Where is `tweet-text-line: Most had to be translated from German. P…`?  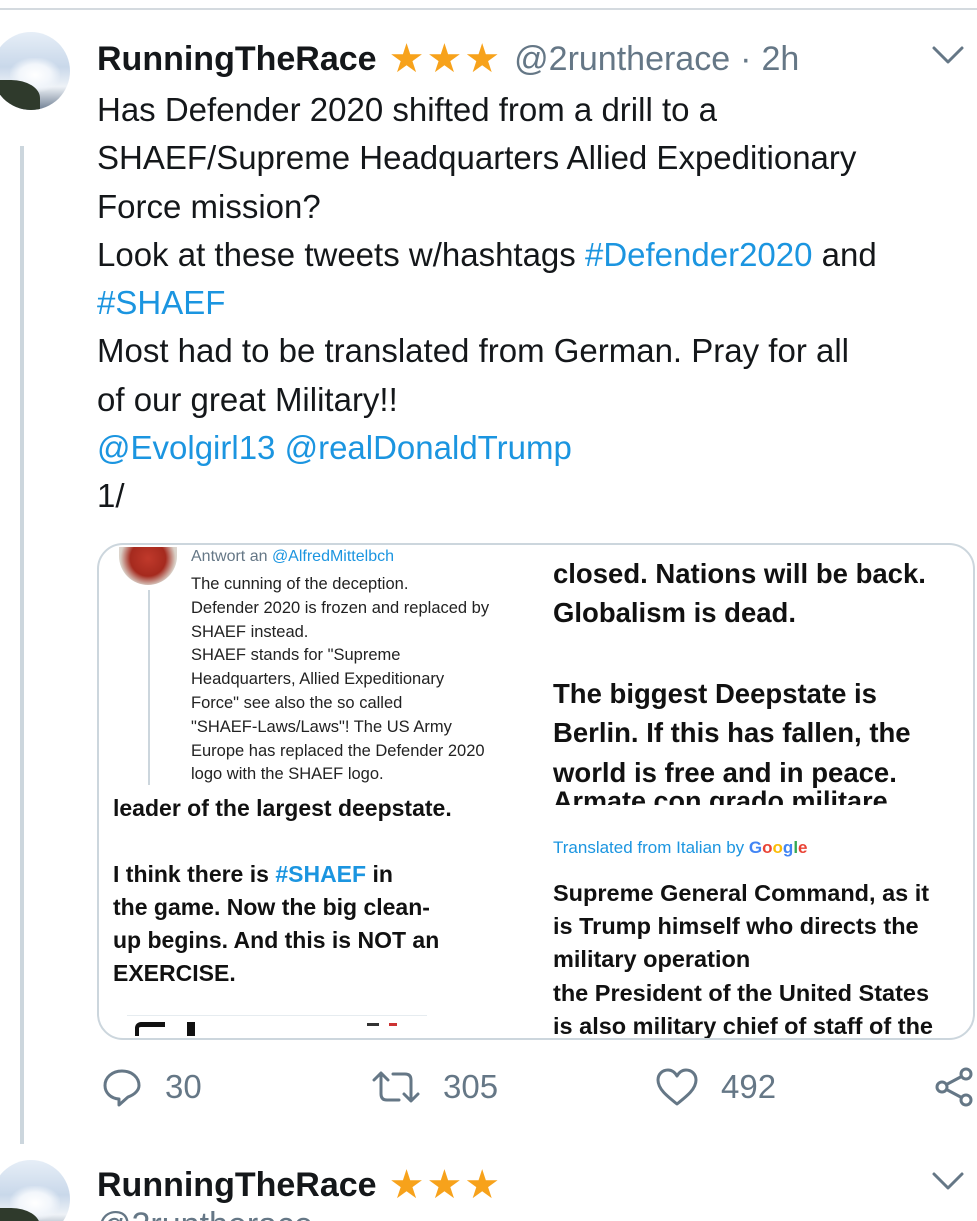
tweet-text-line: Most had to be translated from German. P… is located at coordinates (537, 351).